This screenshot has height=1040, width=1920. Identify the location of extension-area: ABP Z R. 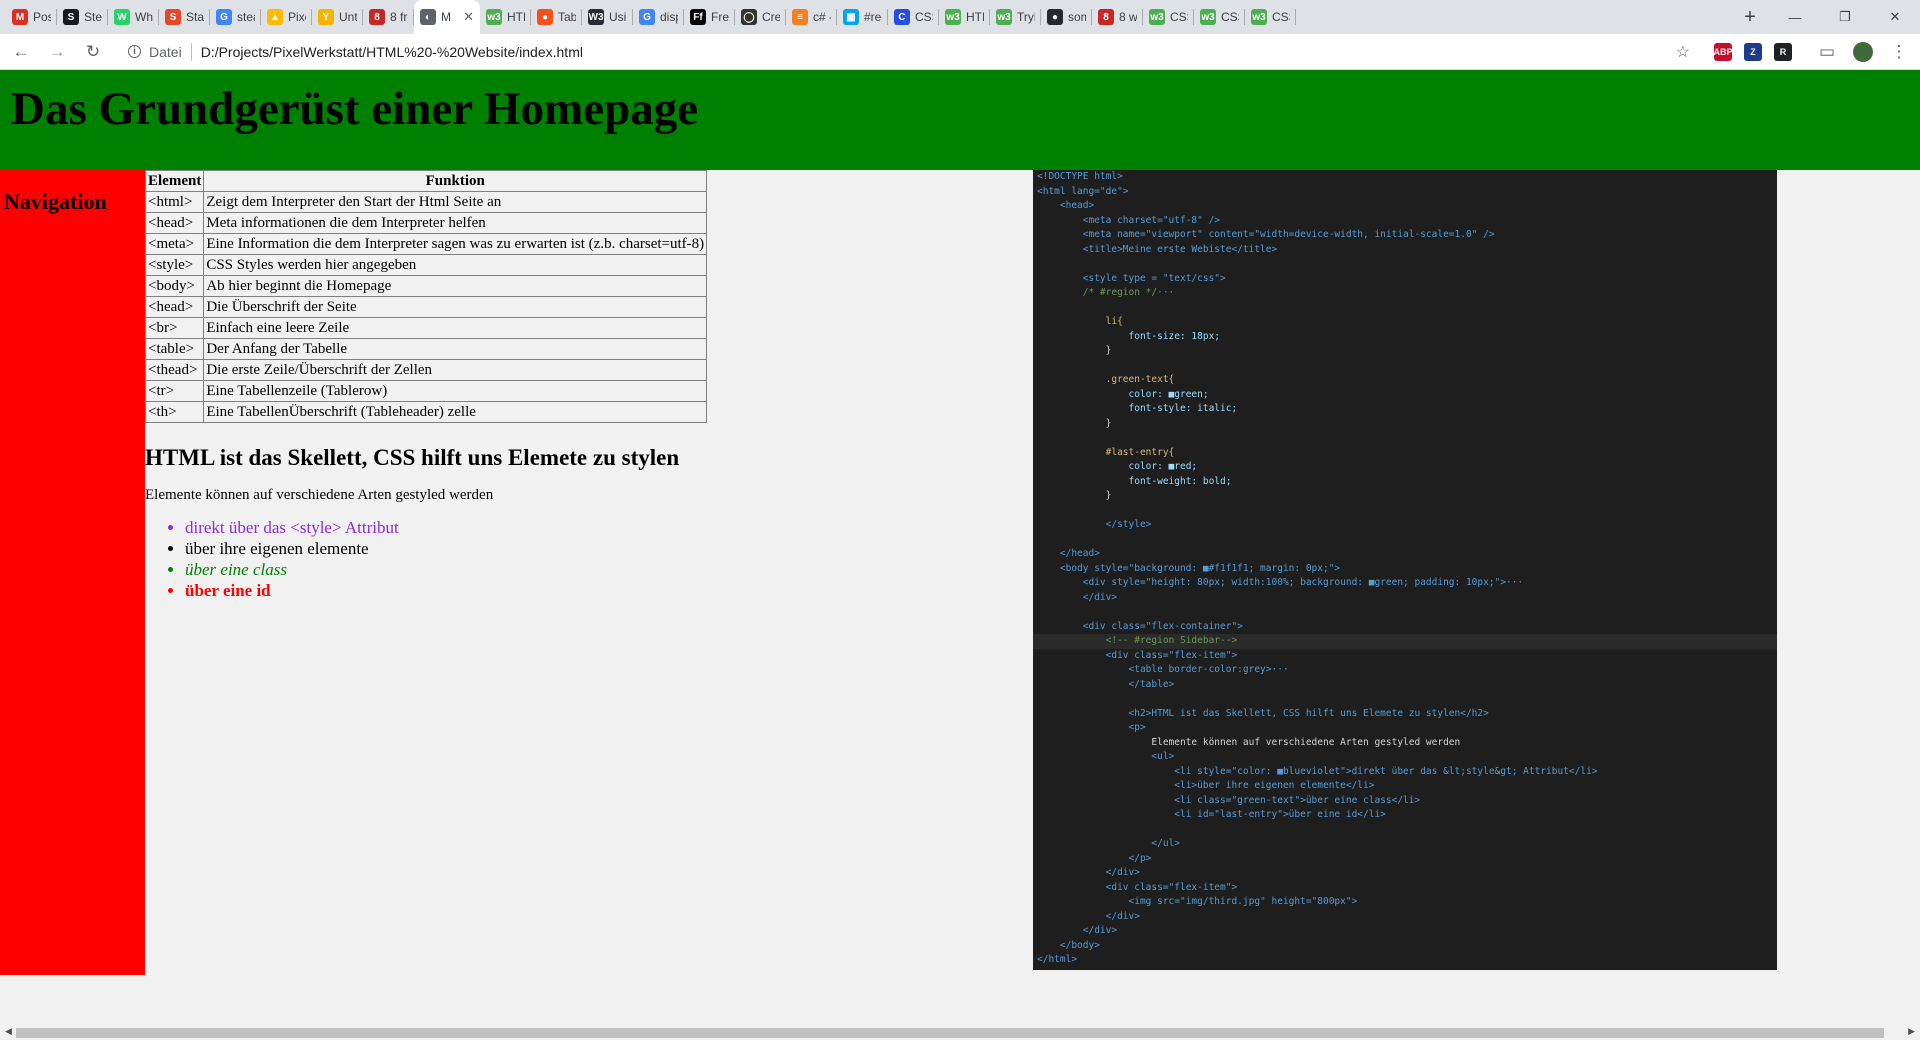
(1753, 51).